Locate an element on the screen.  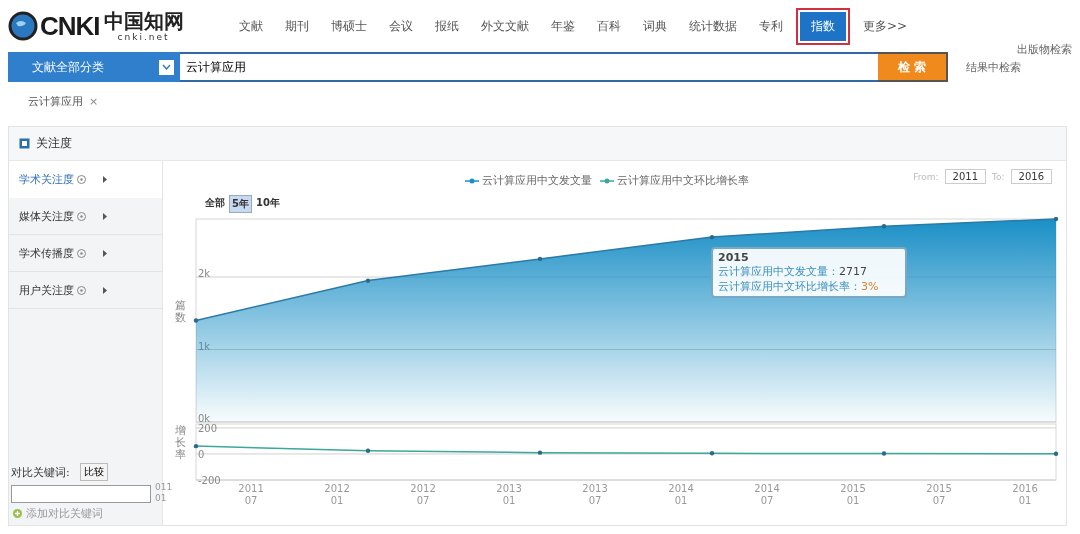
keyword-label: 云计算应用 is located at coordinates (55, 101).